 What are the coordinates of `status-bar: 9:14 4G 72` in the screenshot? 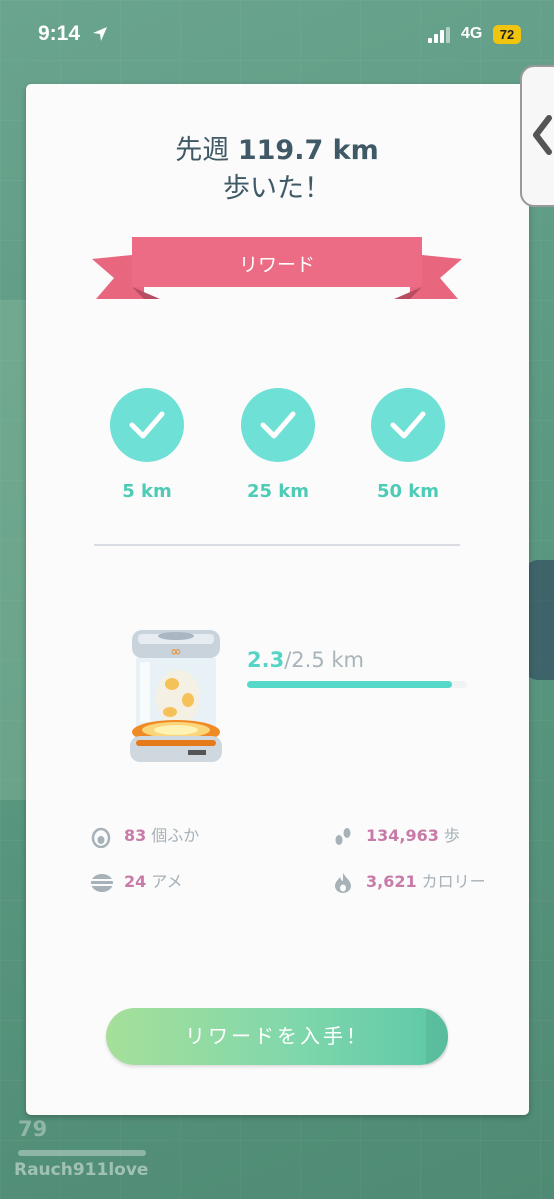 It's located at (277, 35).